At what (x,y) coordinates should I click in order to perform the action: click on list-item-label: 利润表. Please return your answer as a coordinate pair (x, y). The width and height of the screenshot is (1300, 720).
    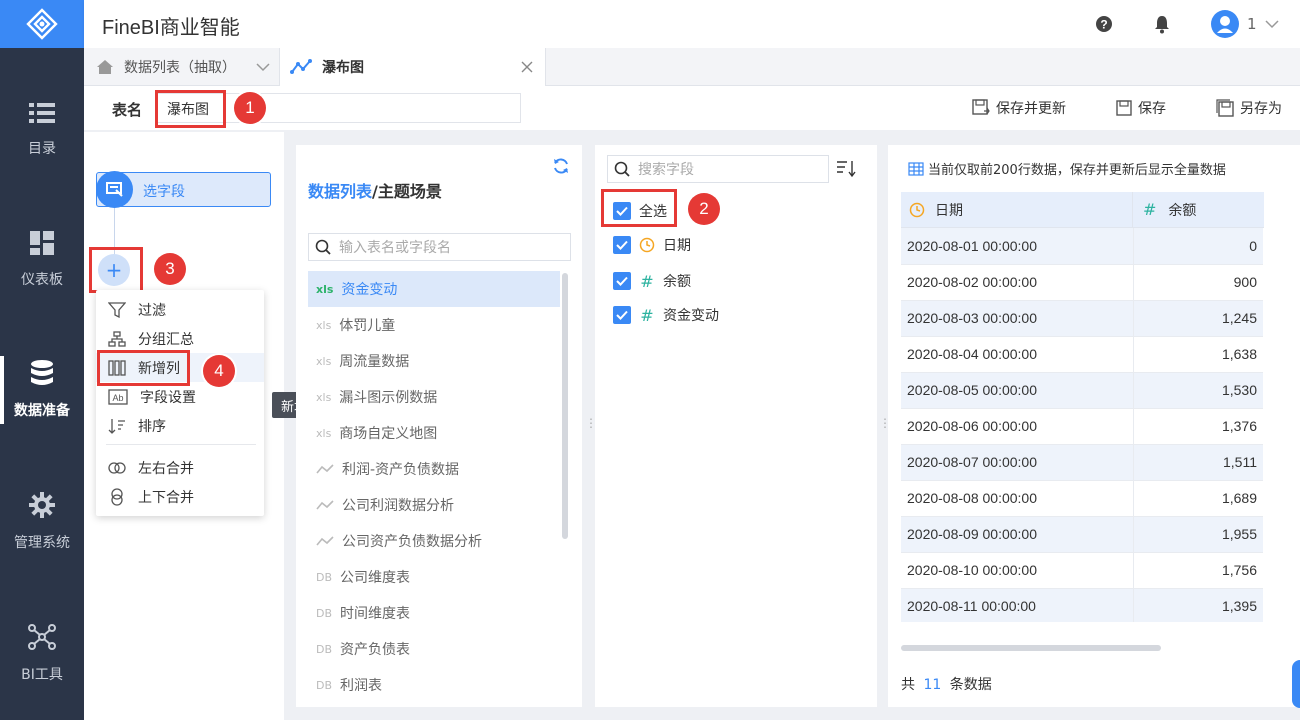
    Looking at the image, I should click on (361, 686).